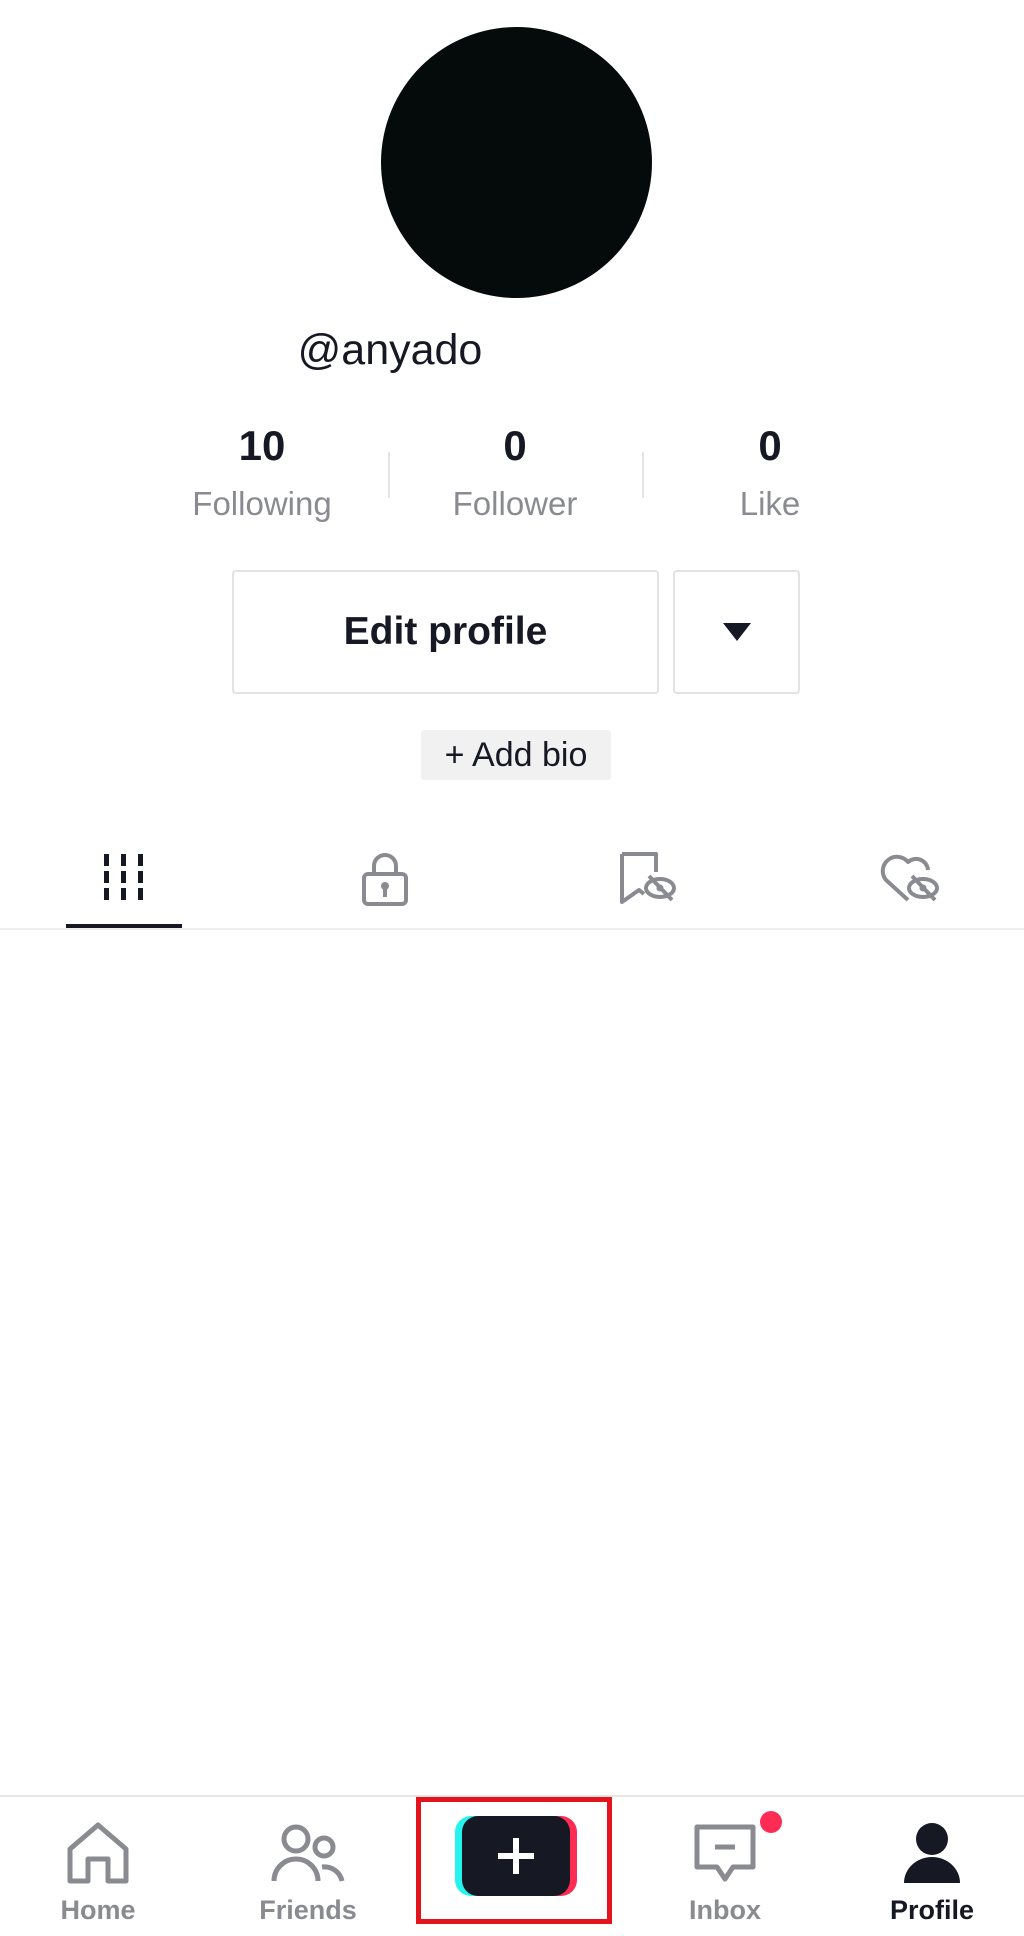  I want to click on add-bio-button: + Add bio, so click(516, 755).